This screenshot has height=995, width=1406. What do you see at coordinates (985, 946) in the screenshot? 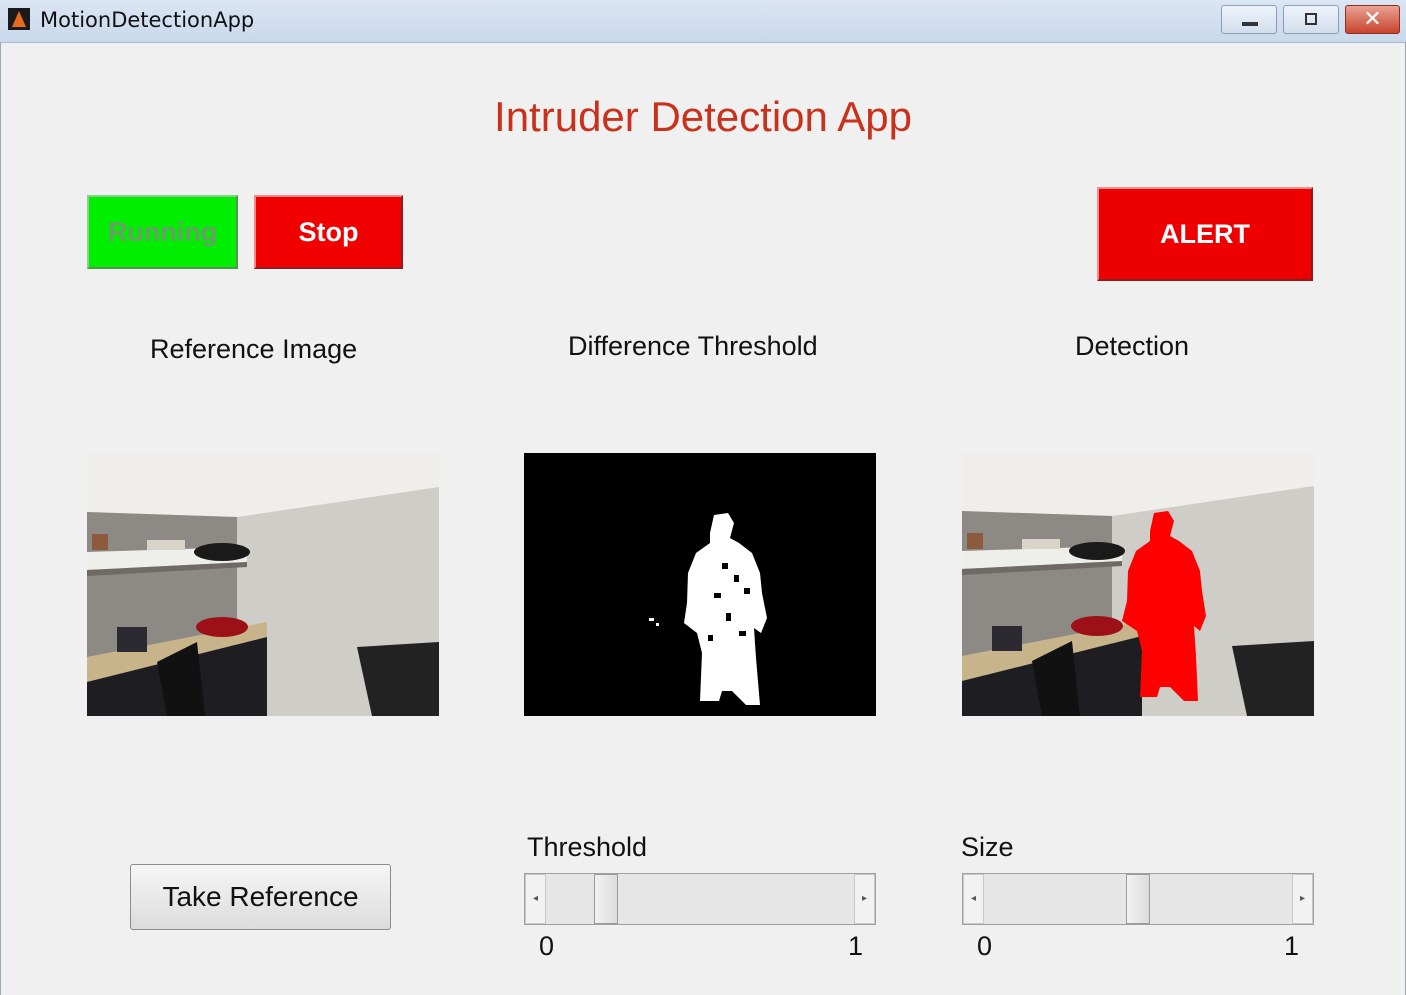
I see `size-min-label: 0` at bounding box center [985, 946].